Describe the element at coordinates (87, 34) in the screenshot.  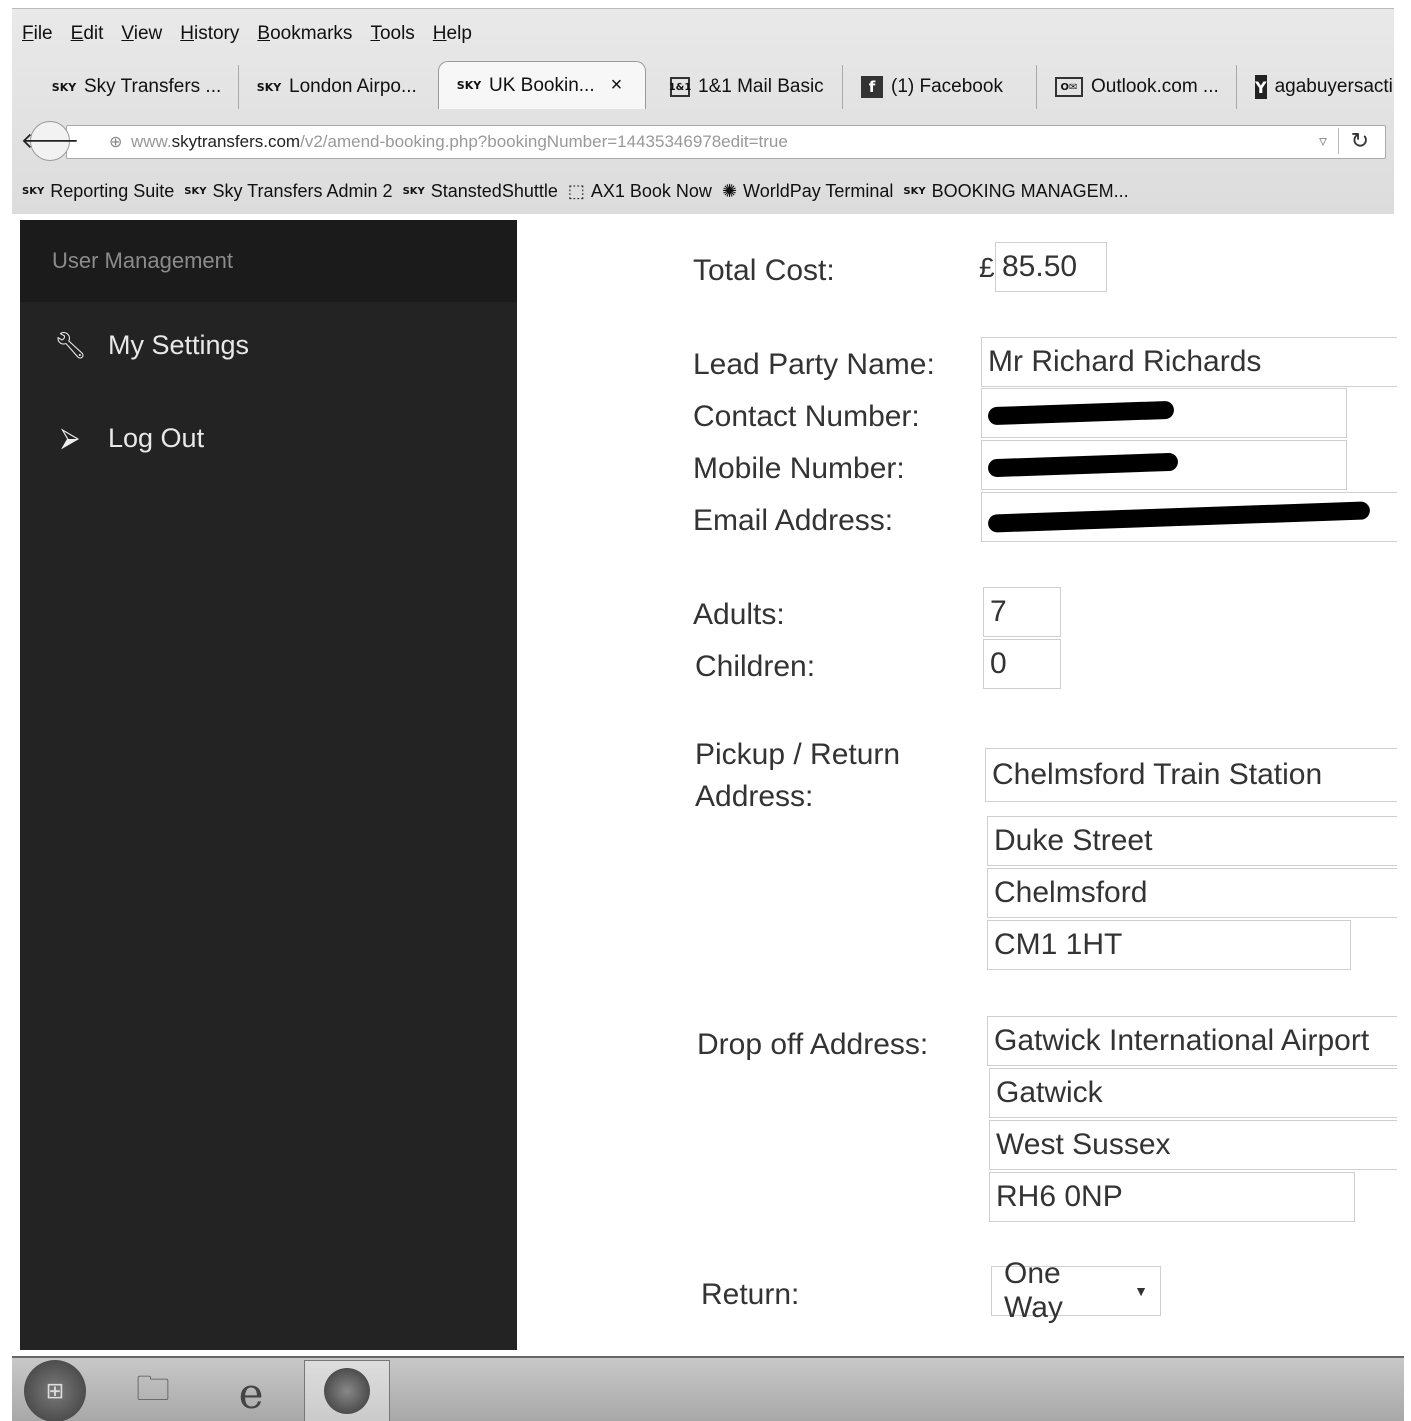
I see `menu-edit: Edit` at that location.